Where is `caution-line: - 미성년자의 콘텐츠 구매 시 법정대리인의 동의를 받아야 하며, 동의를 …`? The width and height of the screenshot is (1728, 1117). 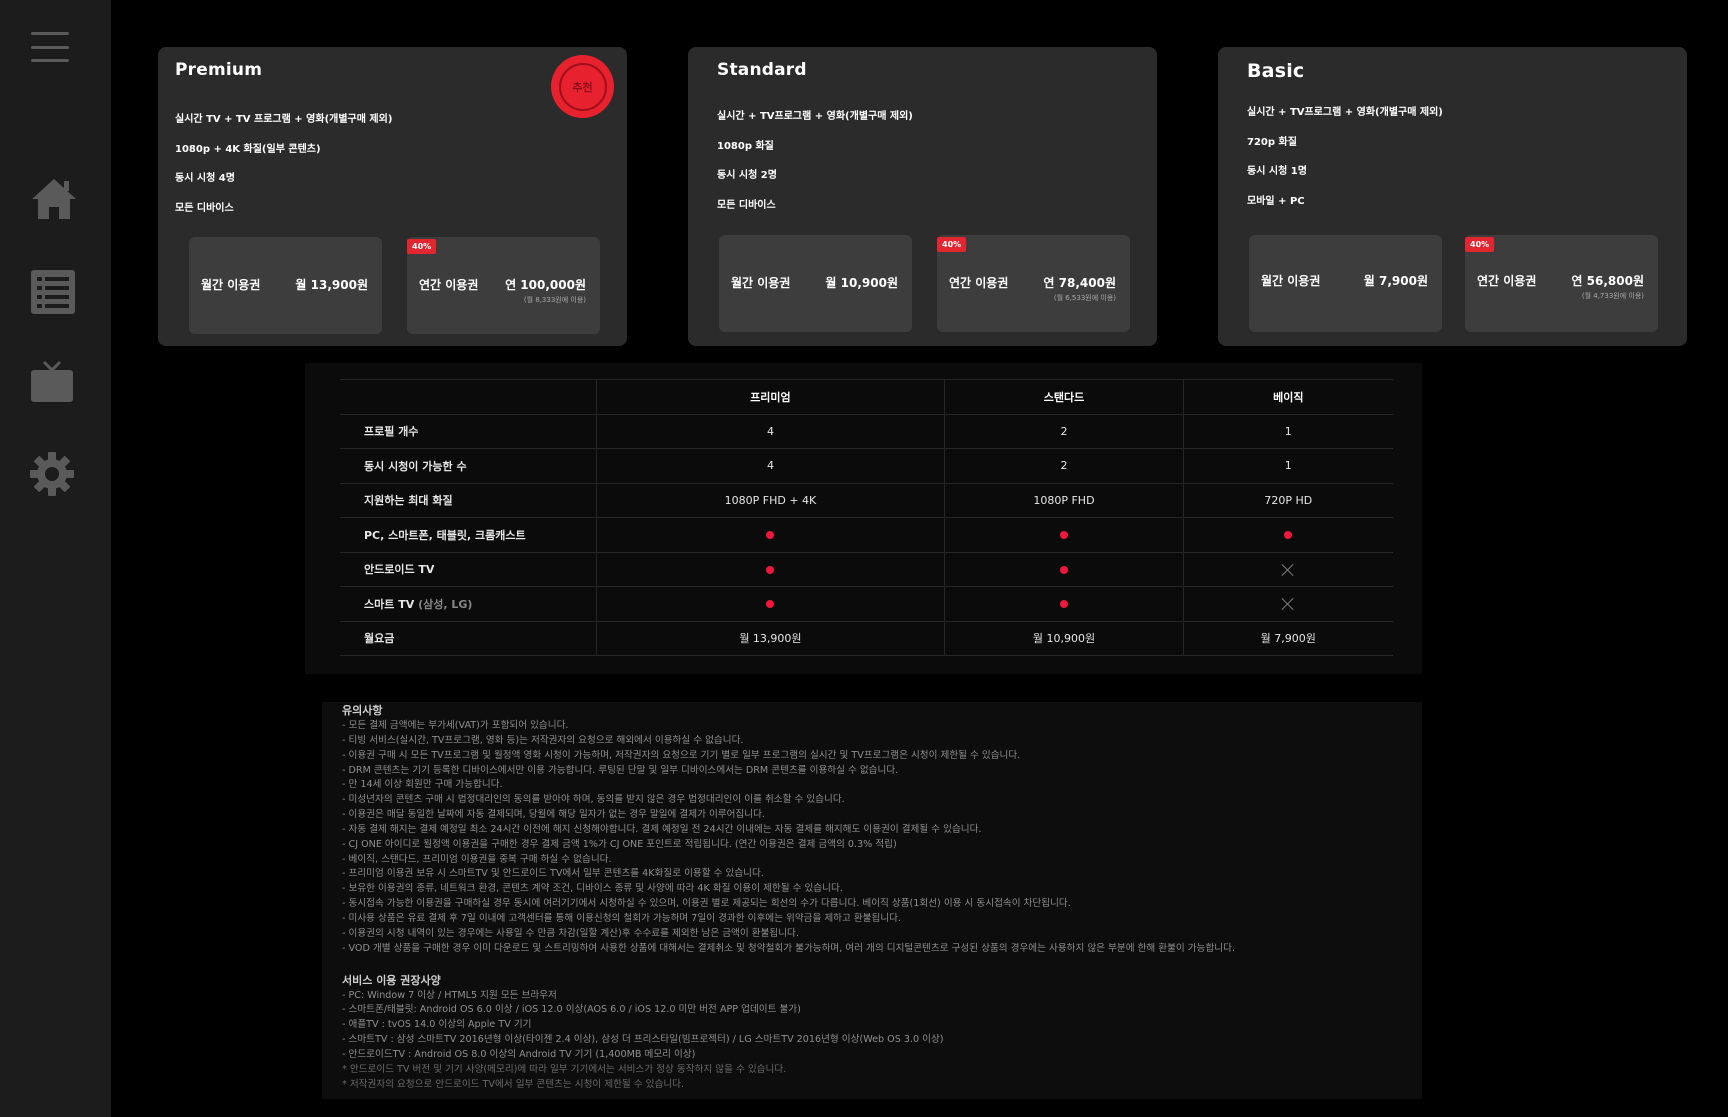 caution-line: - 미성년자의 콘텐츠 구매 시 법정대리인의 동의를 받아야 하며, 동의를 … is located at coordinates (593, 800).